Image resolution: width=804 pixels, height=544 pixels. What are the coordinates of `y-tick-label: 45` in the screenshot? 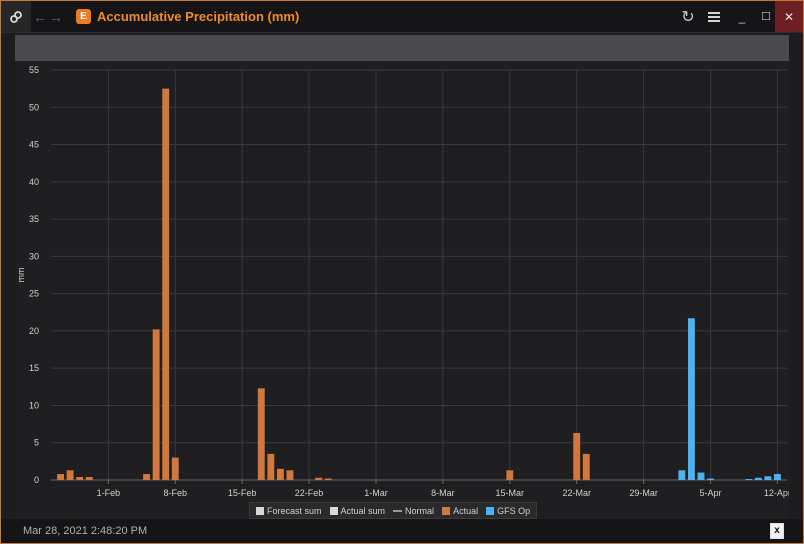 It's located at (34, 145).